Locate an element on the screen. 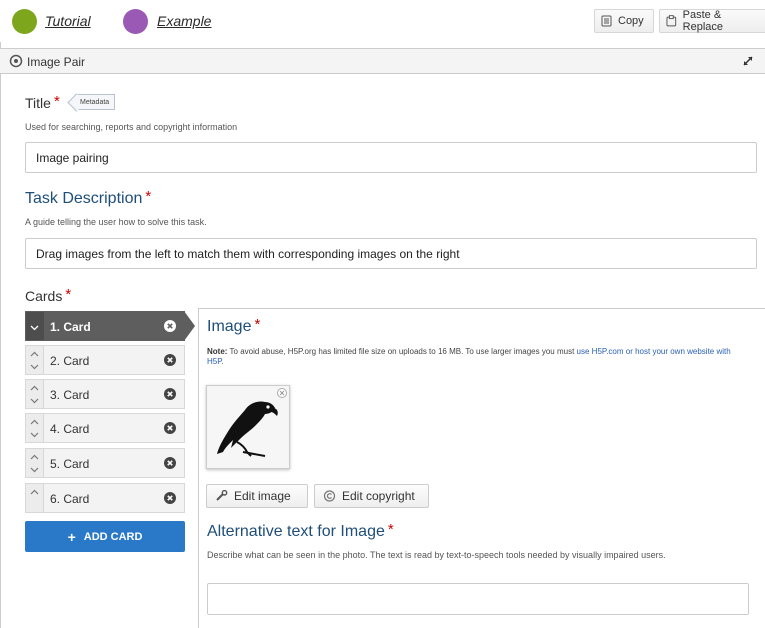 This screenshot has width=765, height=628. alt-text-label-text: Alternative text for Image is located at coordinates (296, 531).